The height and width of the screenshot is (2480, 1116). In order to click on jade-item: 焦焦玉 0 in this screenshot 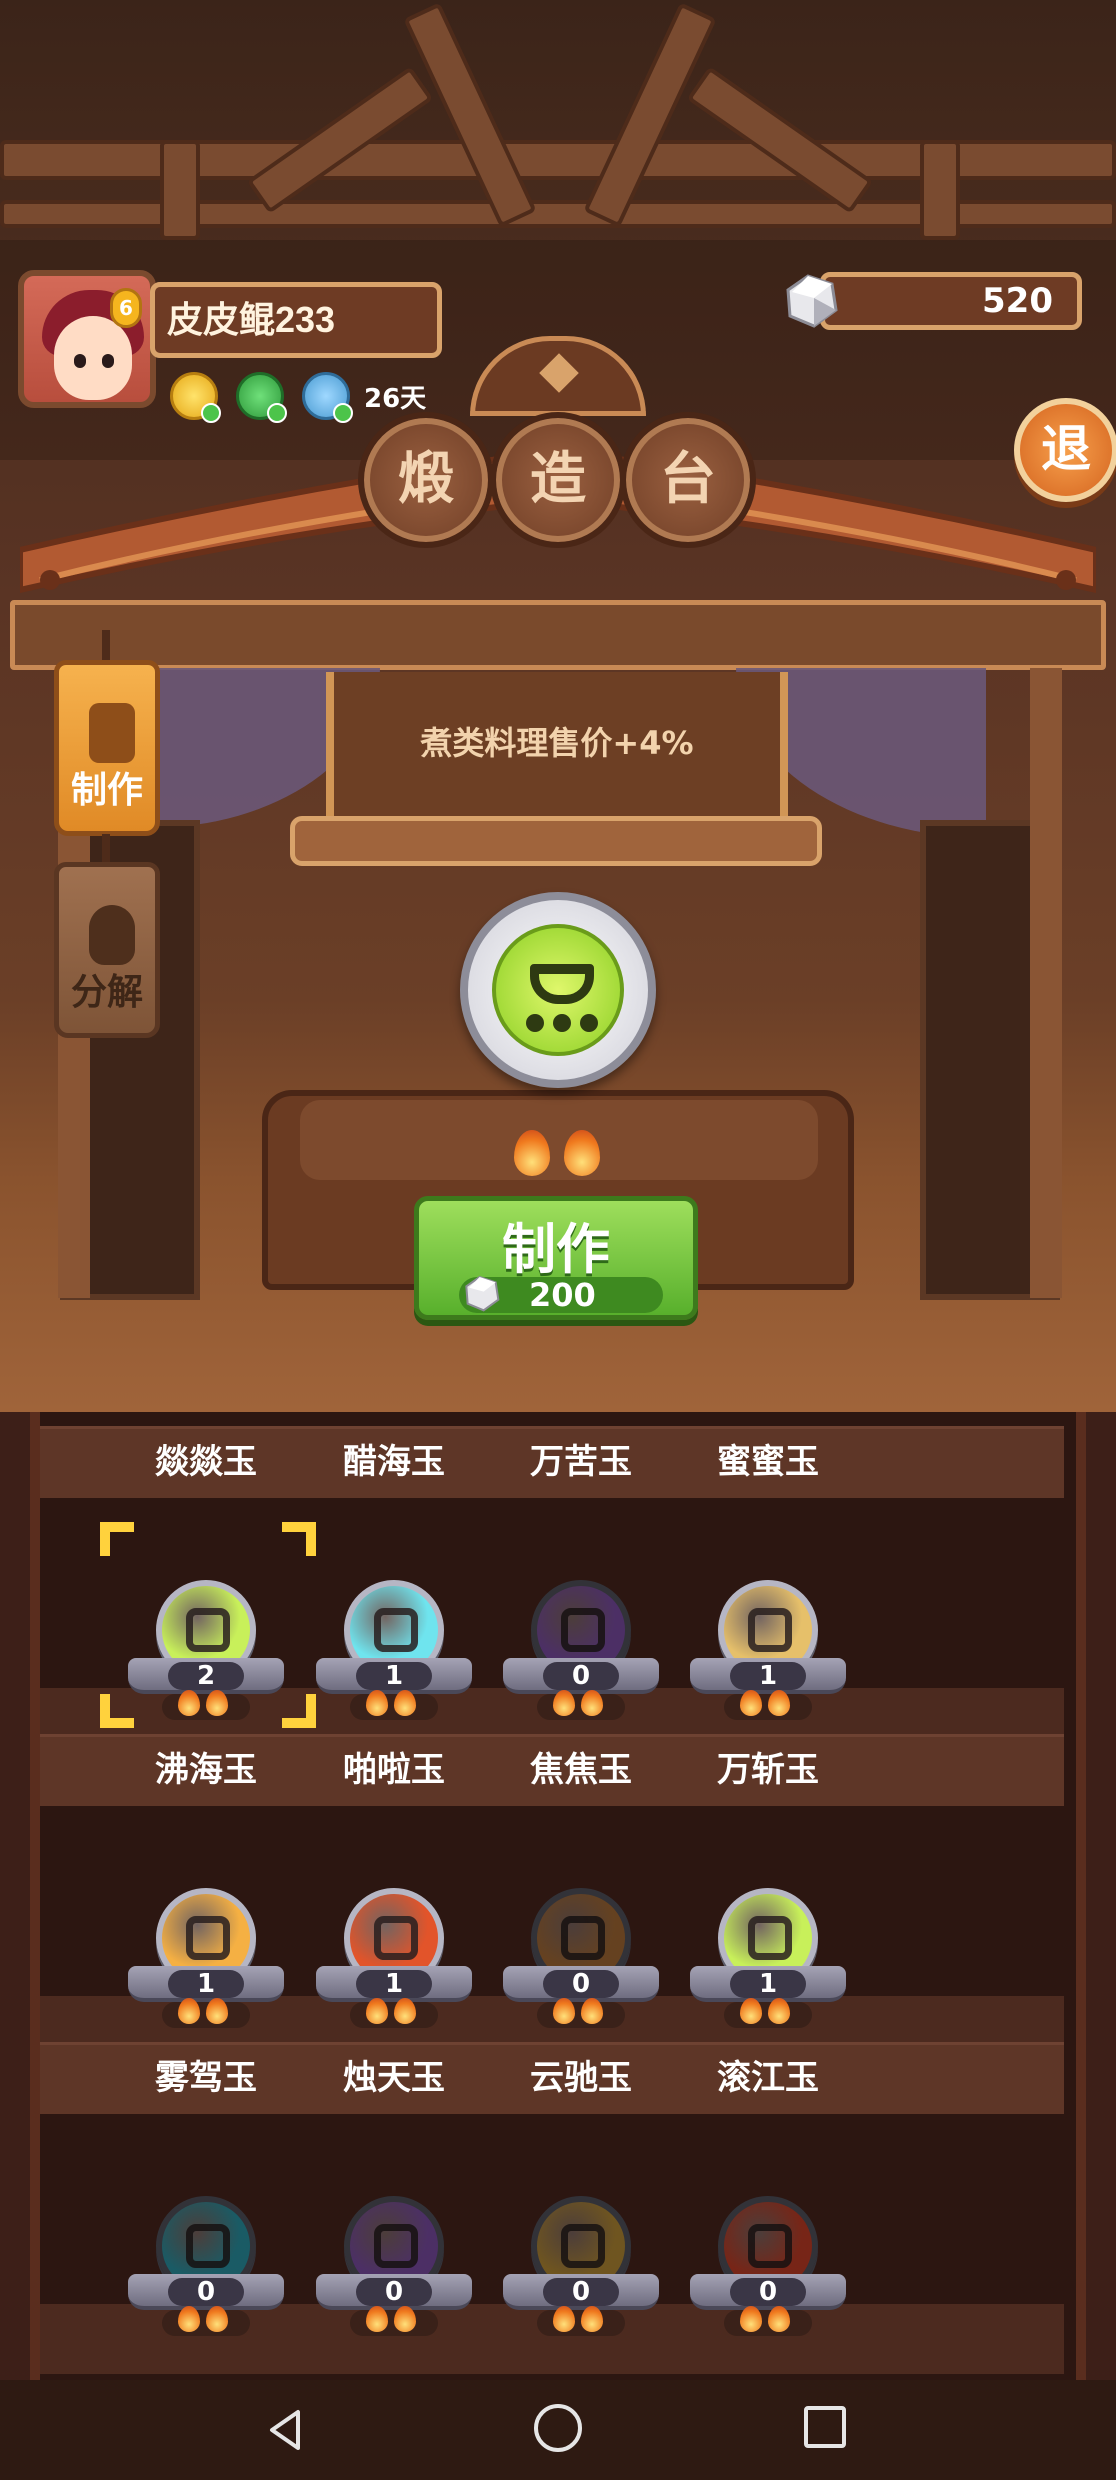, I will do `click(581, 1874)`.